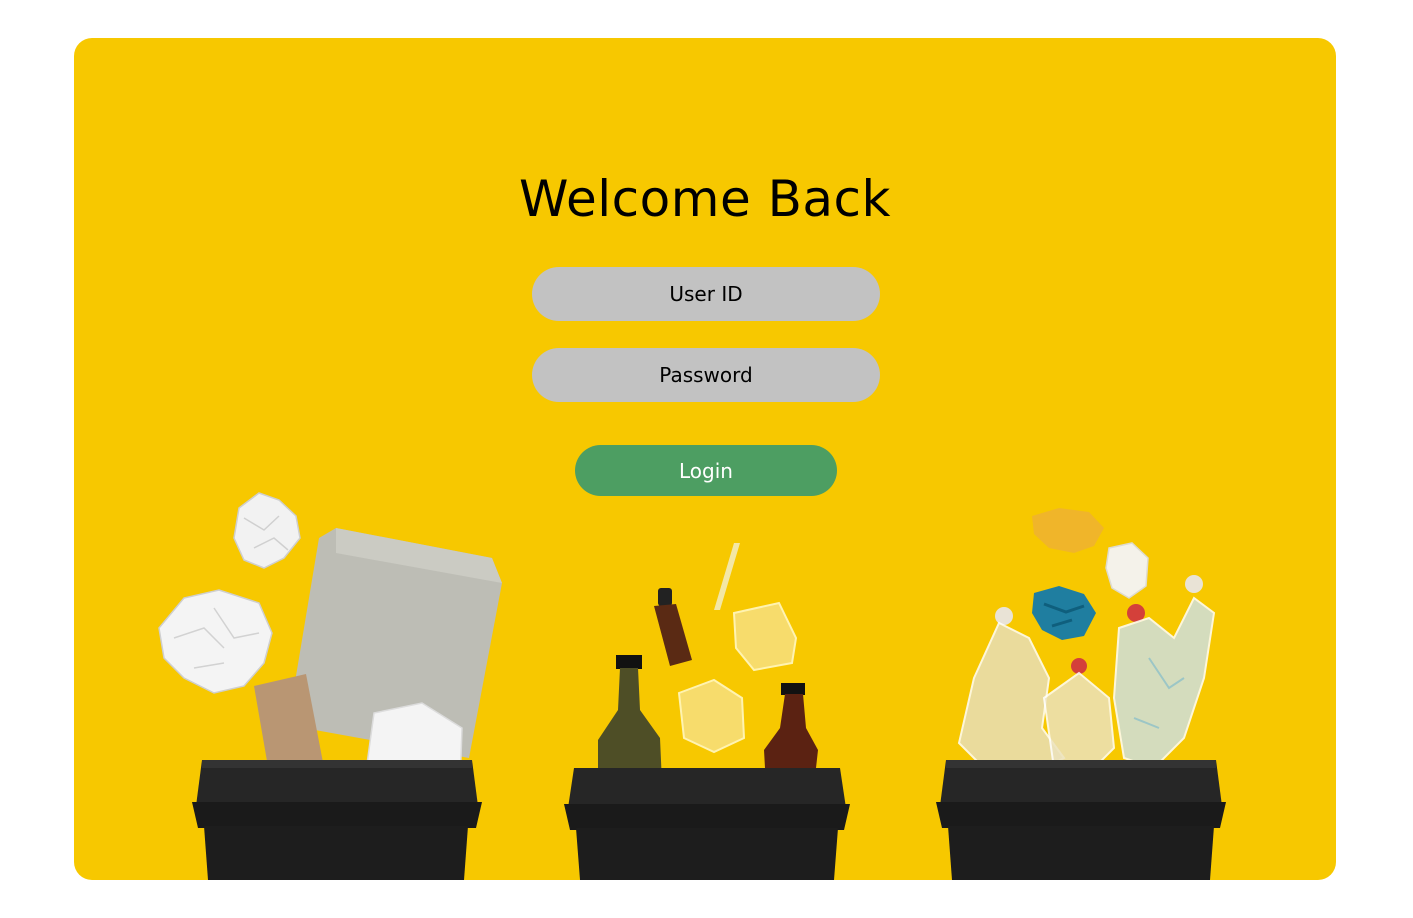  What do you see at coordinates (706, 294) in the screenshot?
I see `user-id-field` at bounding box center [706, 294].